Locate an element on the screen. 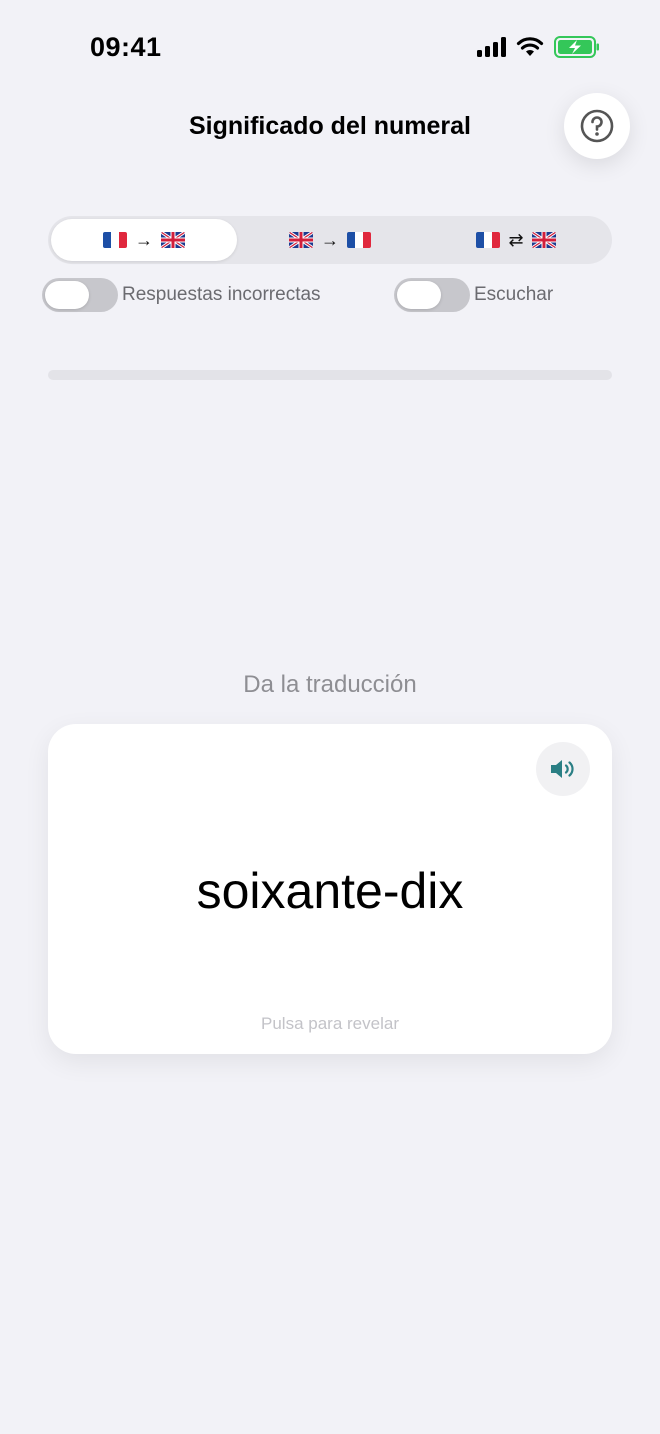 Image resolution: width=660 pixels, height=1434 pixels. play-sound-button is located at coordinates (563, 769).